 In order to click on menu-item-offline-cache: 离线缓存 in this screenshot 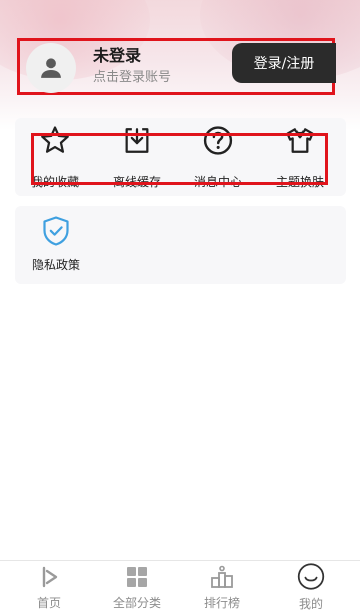, I will do `click(137, 157)`.